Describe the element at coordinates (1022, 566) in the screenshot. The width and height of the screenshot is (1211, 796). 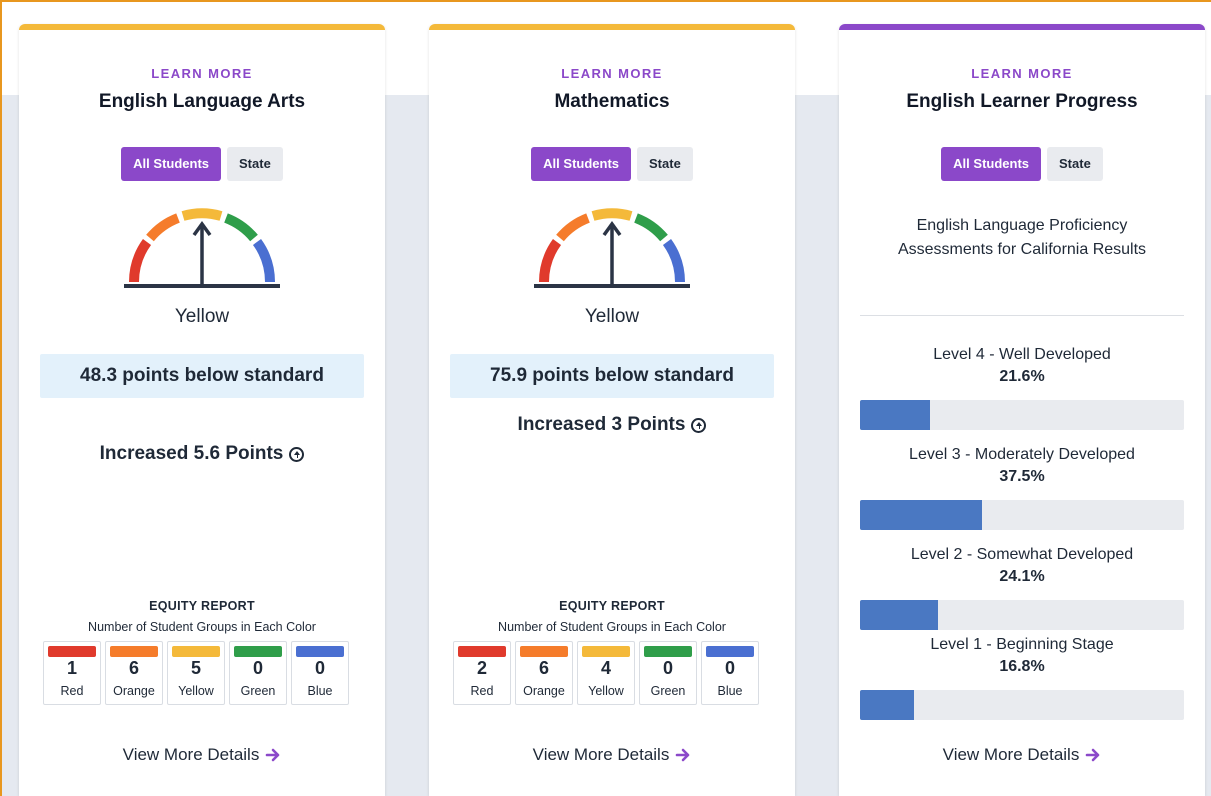
I see `level-2-row: Level 2 - Somewhat Developed 24.1%` at that location.